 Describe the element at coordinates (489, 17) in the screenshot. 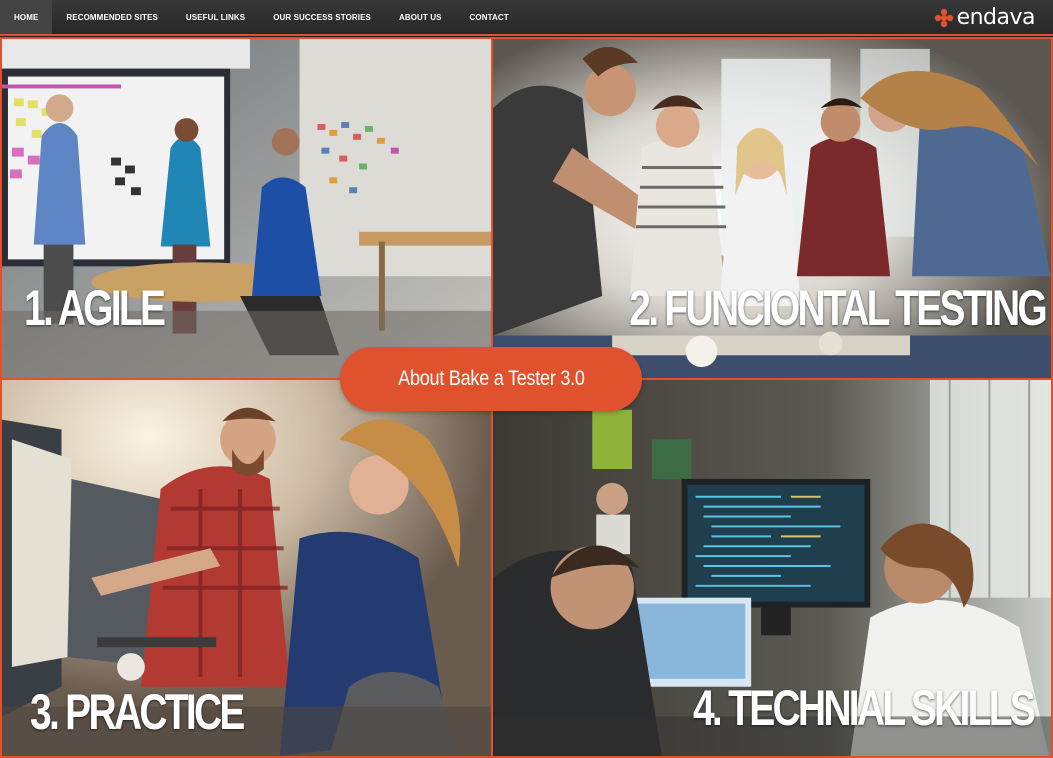

I see `nav-item-contact: CONTACT` at that location.